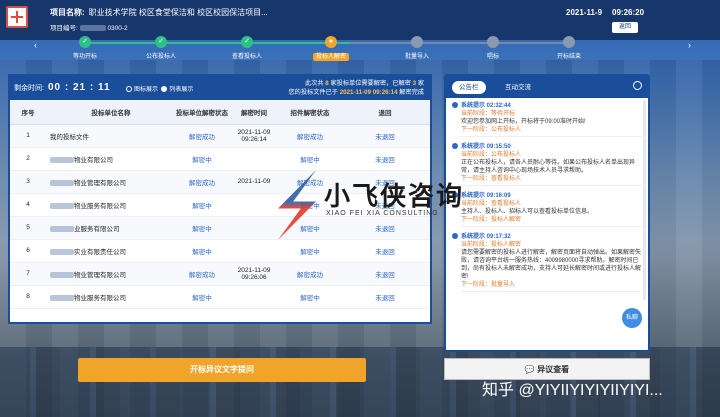  Describe the element at coordinates (551, 221) in the screenshot. I see `message-next-stage: 下一阶段：投标人解密` at that location.